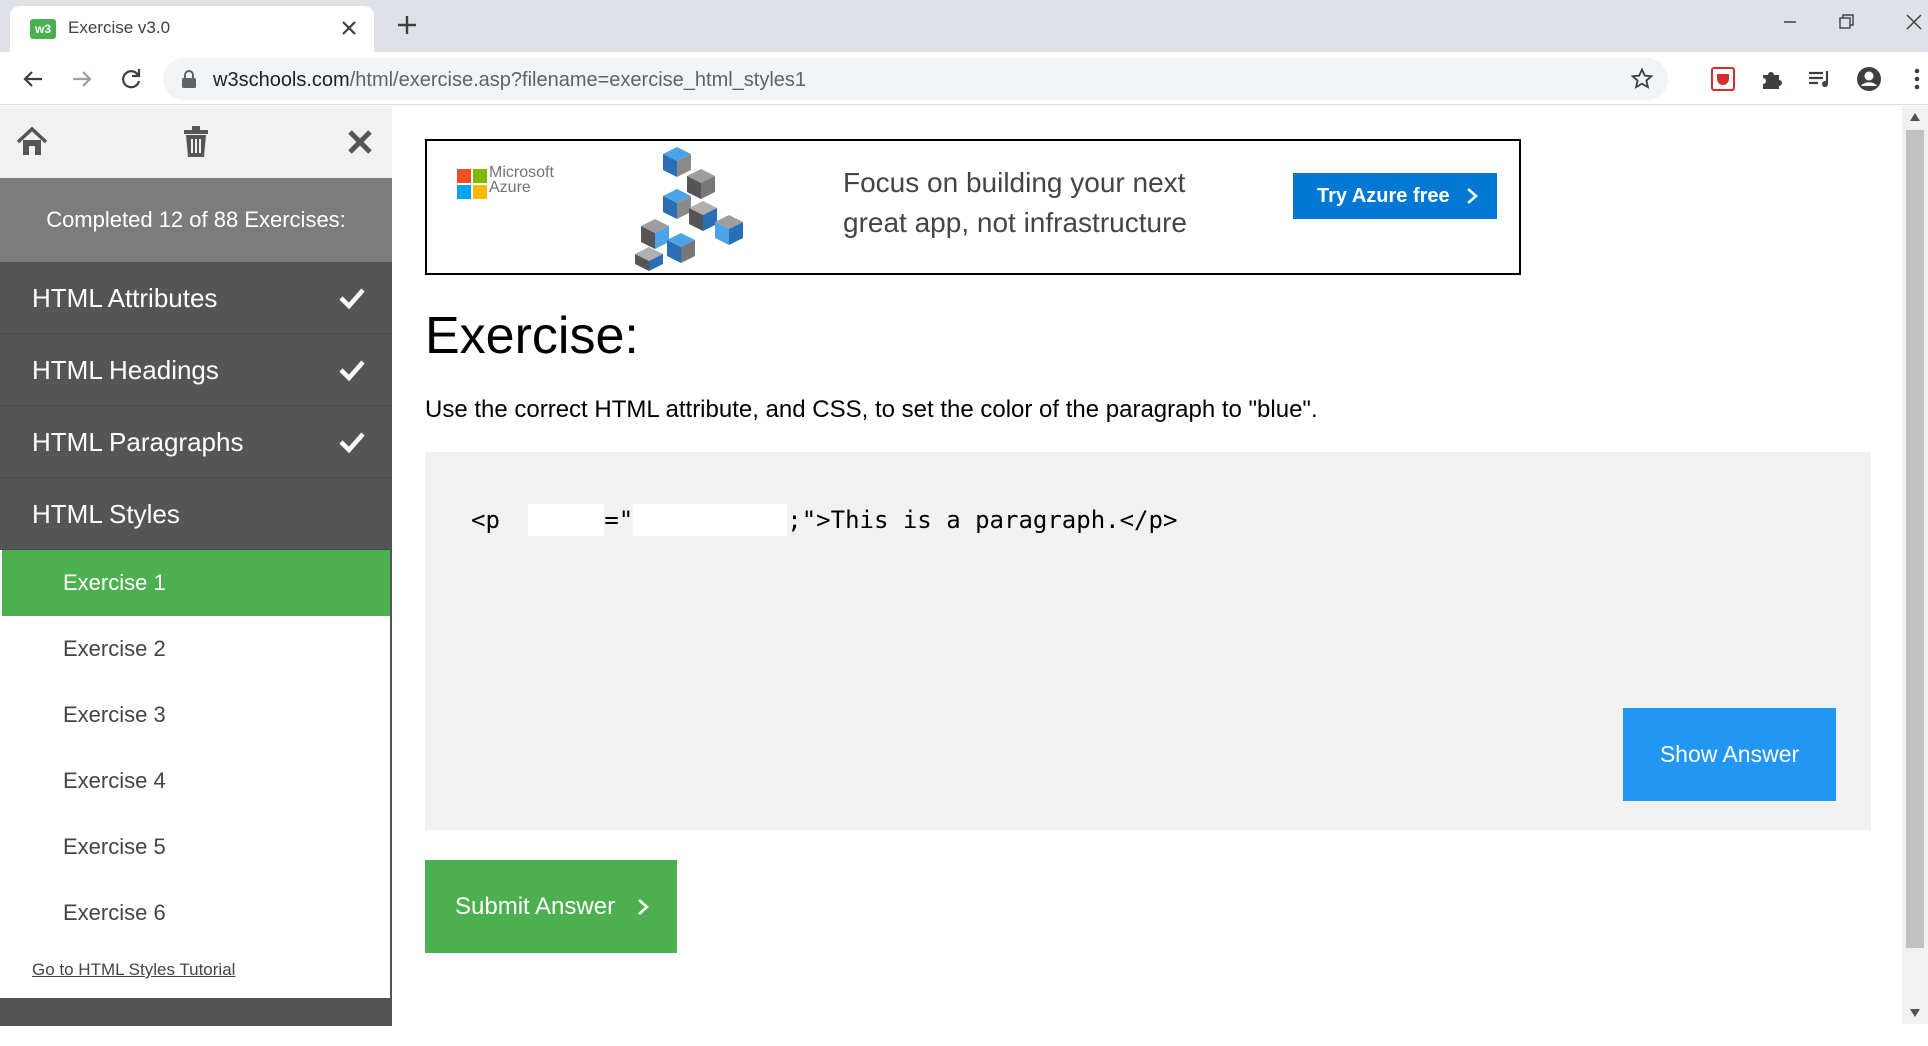 Image resolution: width=1928 pixels, height=1046 pixels. Describe the element at coordinates (521, 172) in the screenshot. I see `ad-brand-line1: Microsoft` at that location.